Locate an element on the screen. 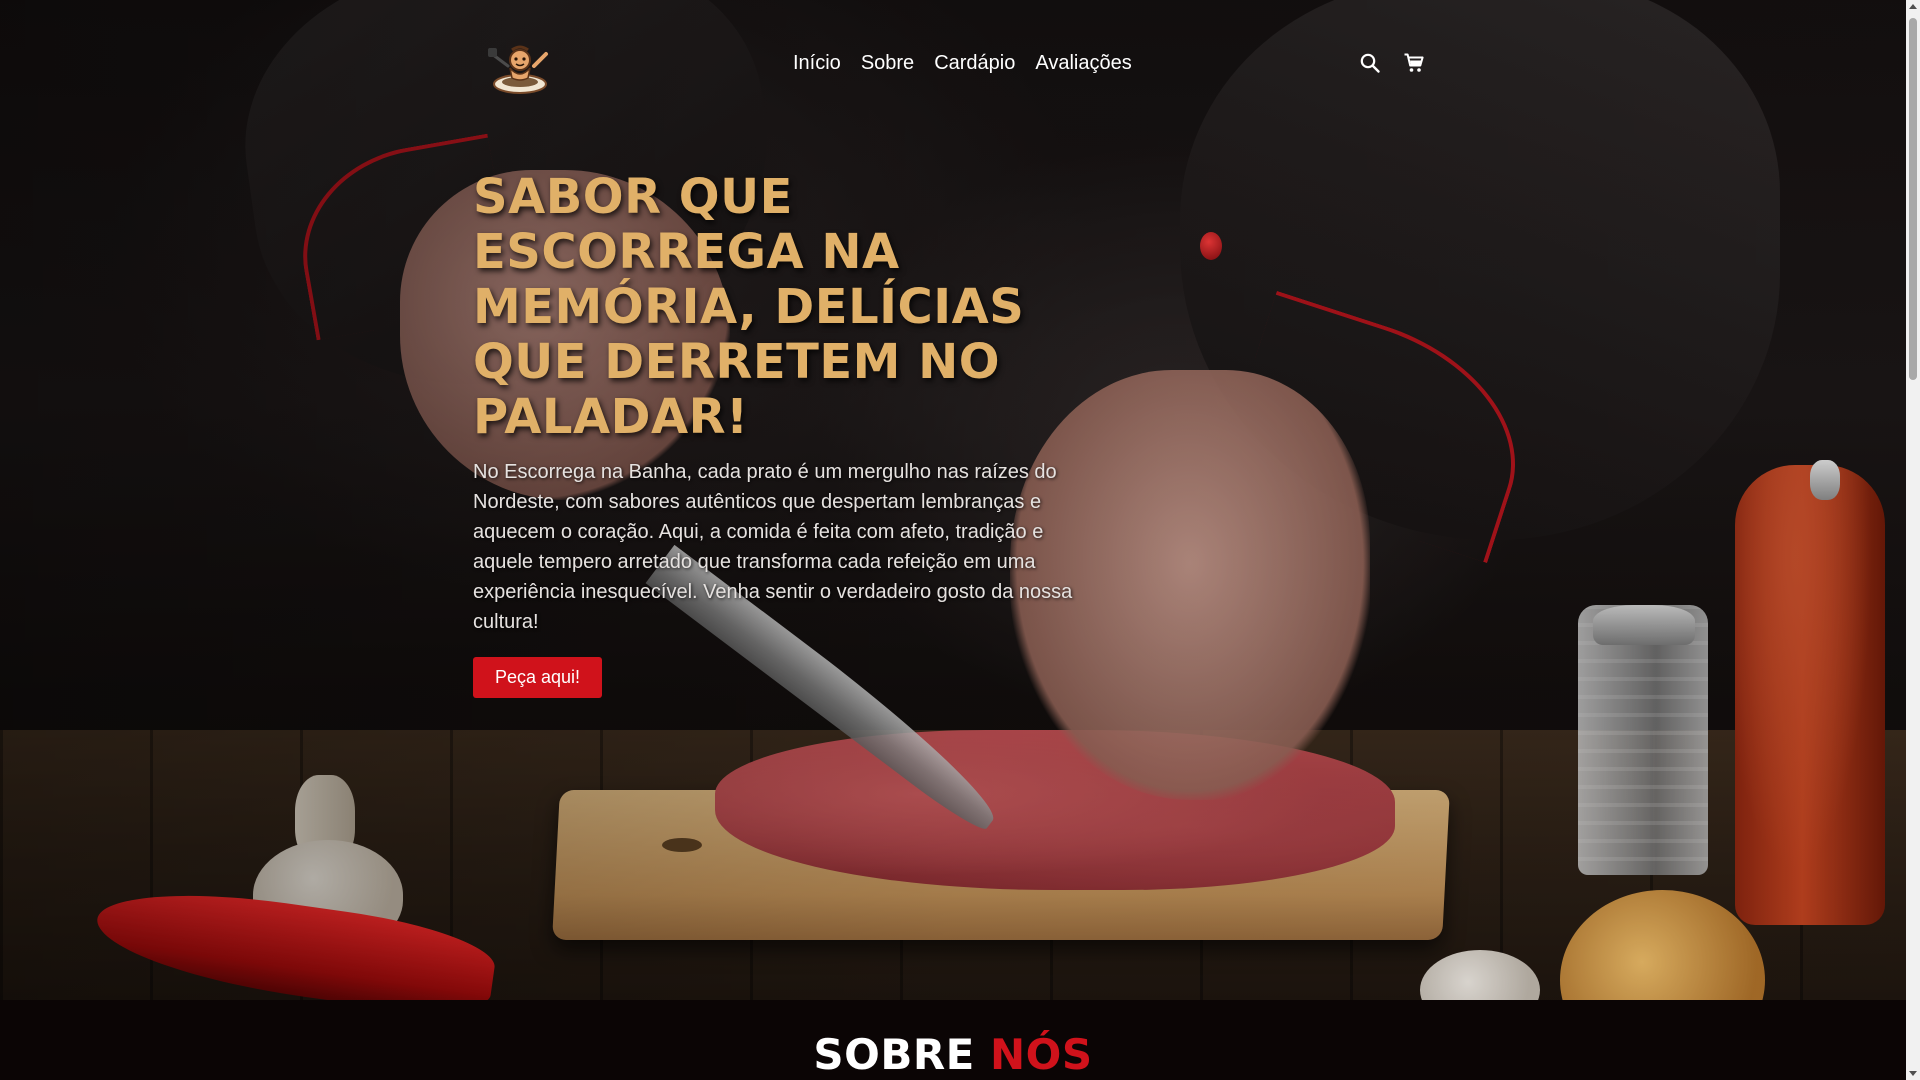  chef-cooking-logo is located at coordinates (518, 68).